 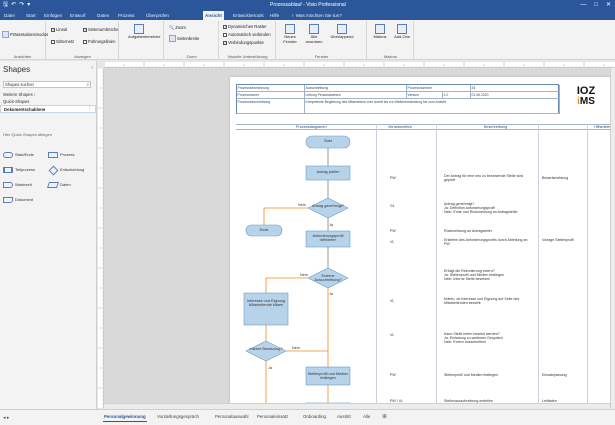 What do you see at coordinates (103, 15) in the screenshot?
I see `tab-daten: Daten` at bounding box center [103, 15].